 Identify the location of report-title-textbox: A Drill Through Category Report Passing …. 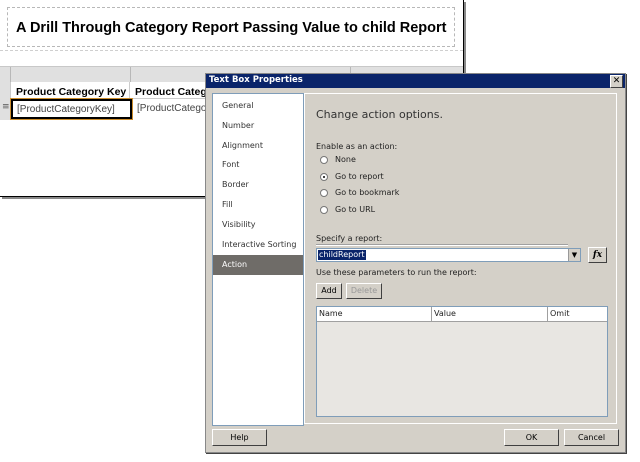
(231, 27).